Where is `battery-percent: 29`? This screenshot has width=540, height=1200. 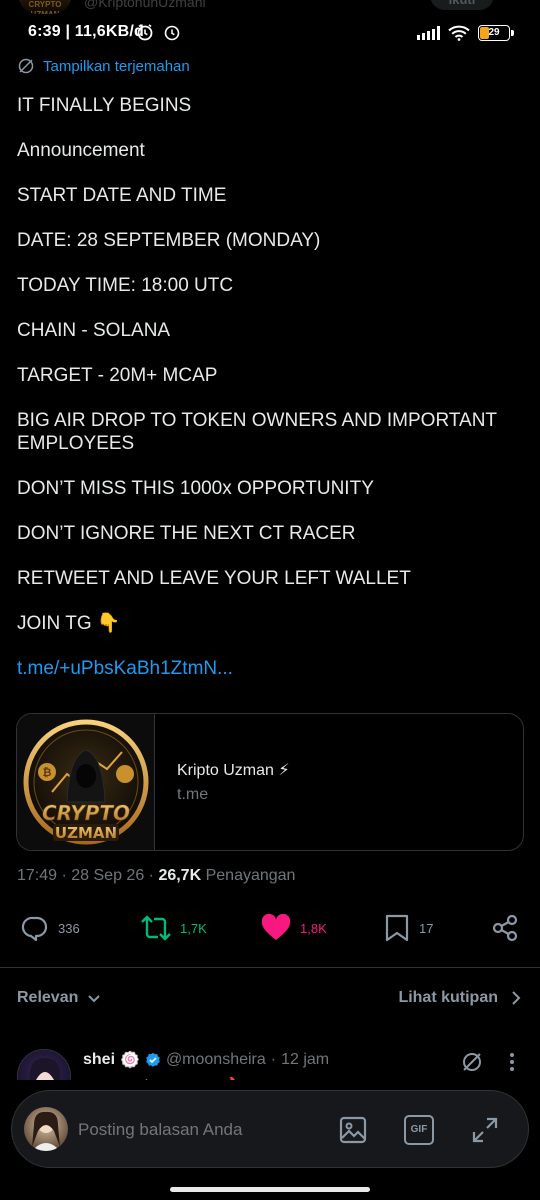 battery-percent: 29 is located at coordinates (494, 32).